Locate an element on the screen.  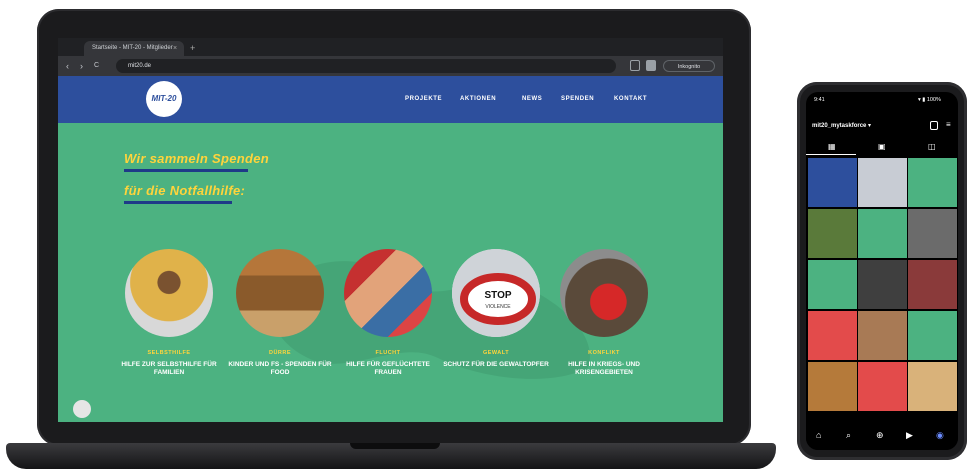
forward-arrow-icon: › is located at coordinates (81, 66).